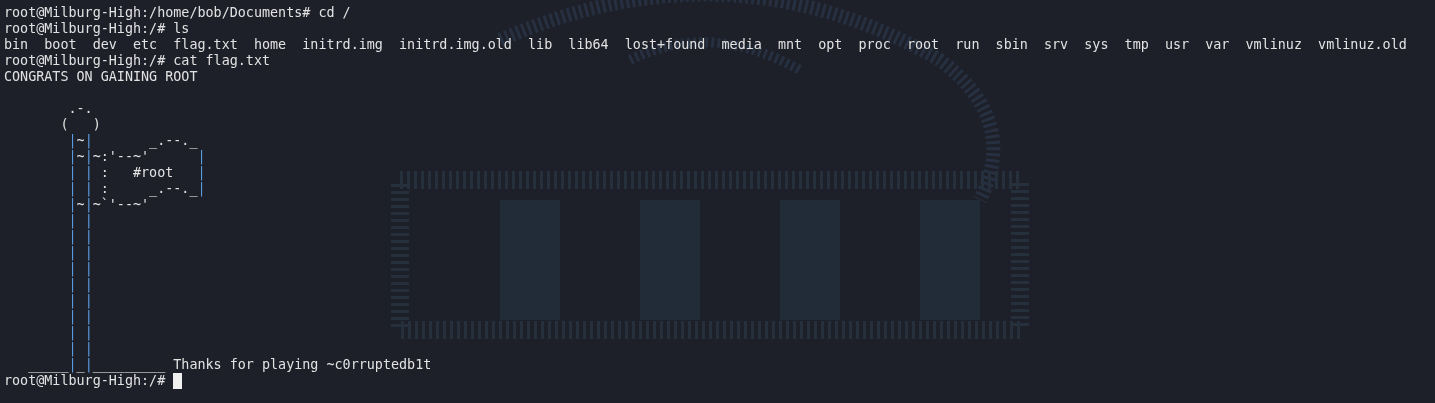 This screenshot has width=1435, height=403. I want to click on ascii-art-line: | | : #root |, so click(136, 173).